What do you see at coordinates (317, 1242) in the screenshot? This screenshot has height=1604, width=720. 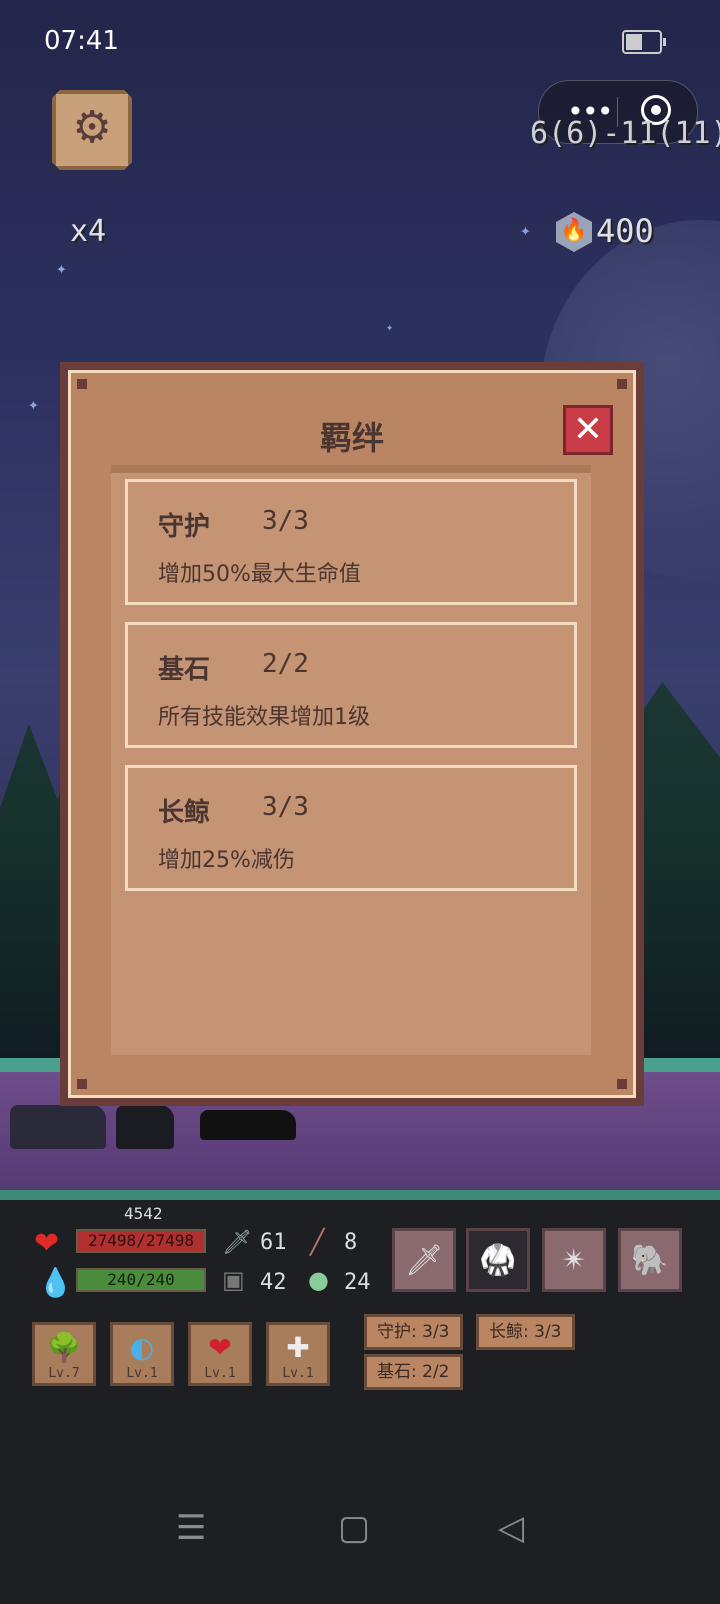 I see `wand-stat-icon: ╱` at bounding box center [317, 1242].